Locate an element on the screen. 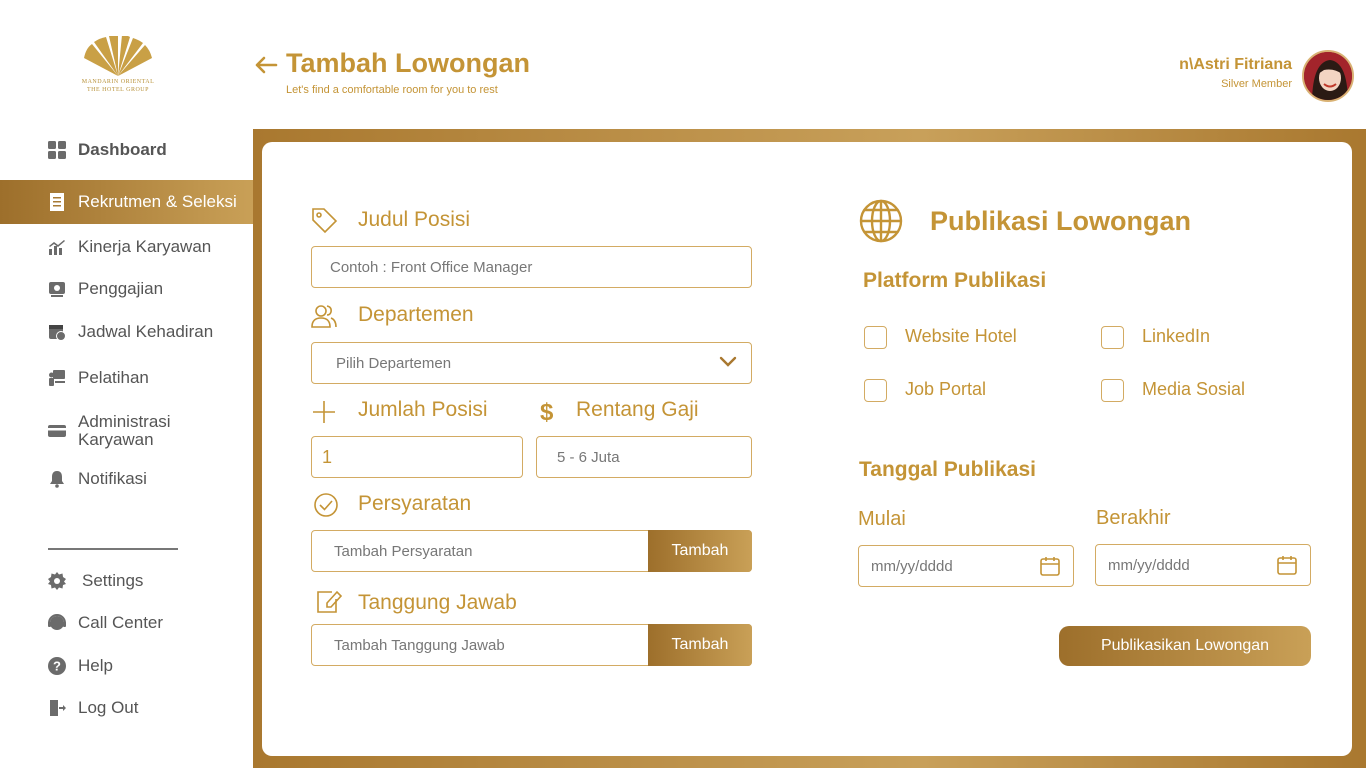  rentang-gaji-label: Rentang Gaji is located at coordinates (637, 409).